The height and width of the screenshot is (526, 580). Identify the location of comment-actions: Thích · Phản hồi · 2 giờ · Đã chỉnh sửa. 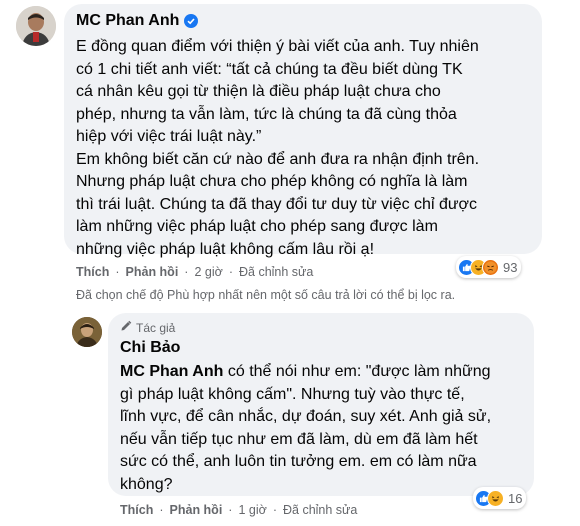
(195, 272).